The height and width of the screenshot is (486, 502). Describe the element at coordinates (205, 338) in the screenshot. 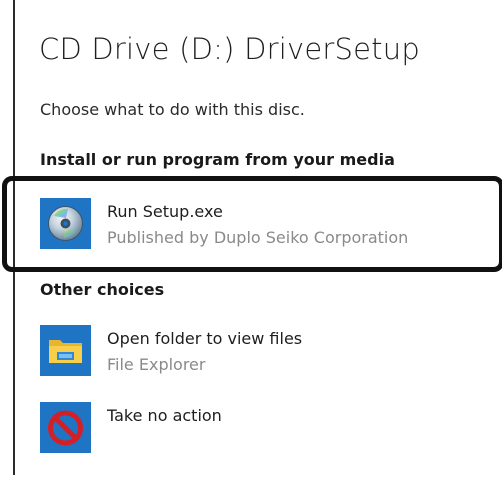

I see `open-folder-label: Open folder to view files` at that location.